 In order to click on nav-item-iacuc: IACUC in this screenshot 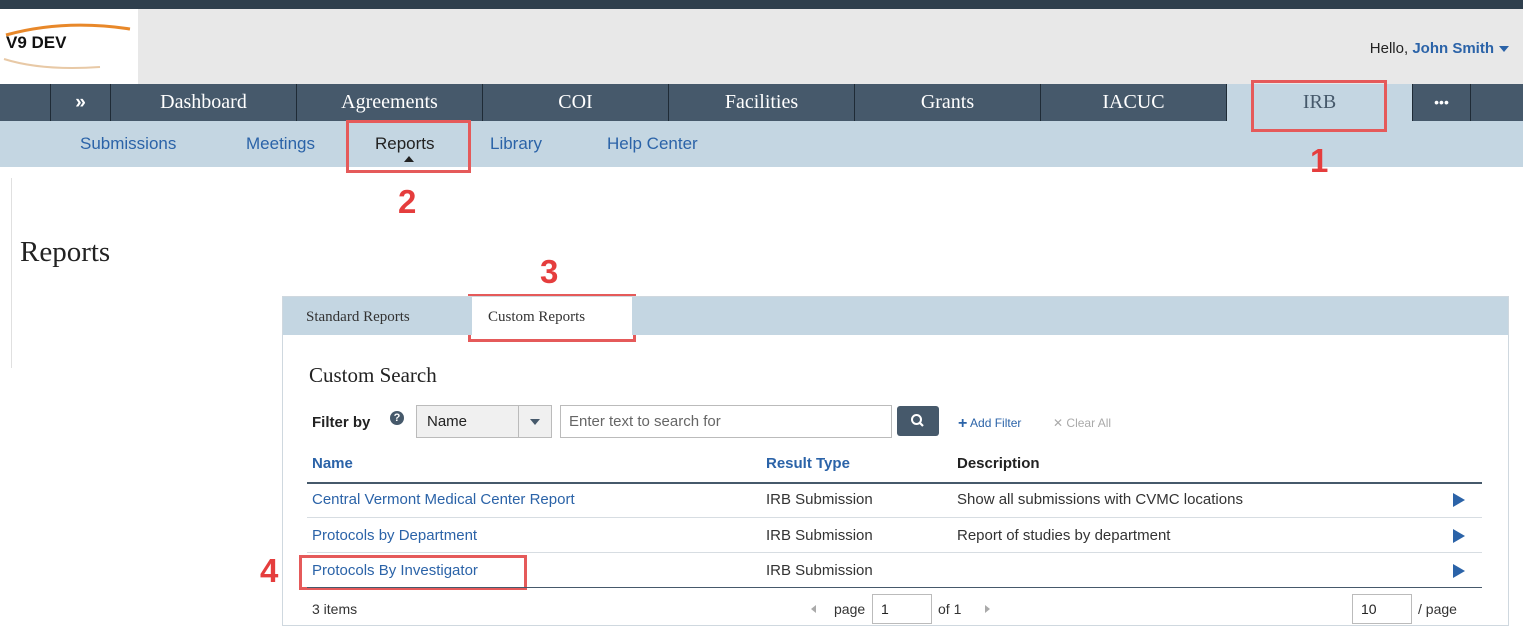, I will do `click(1133, 102)`.